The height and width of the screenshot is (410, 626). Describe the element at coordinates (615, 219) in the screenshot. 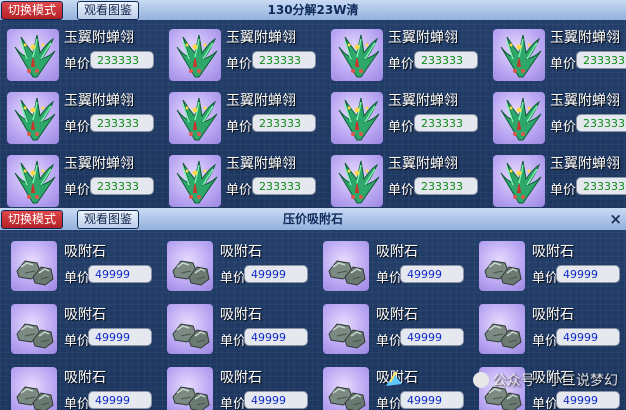

I see `close-icon: ×` at that location.